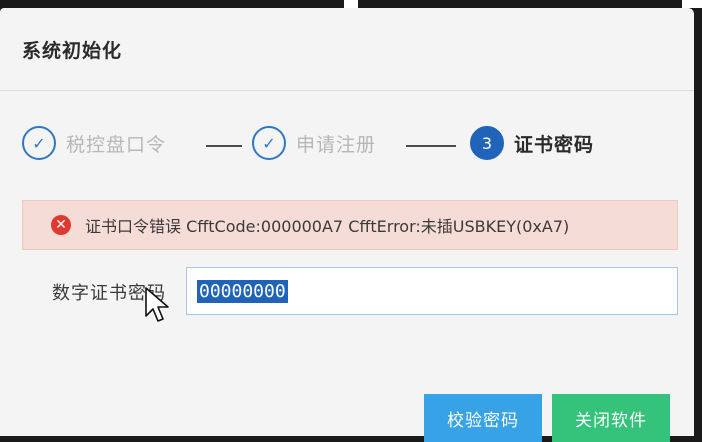 Image resolution: width=702 pixels, height=442 pixels. What do you see at coordinates (157, 304) in the screenshot?
I see `mouse-pointer-icon` at bounding box center [157, 304].